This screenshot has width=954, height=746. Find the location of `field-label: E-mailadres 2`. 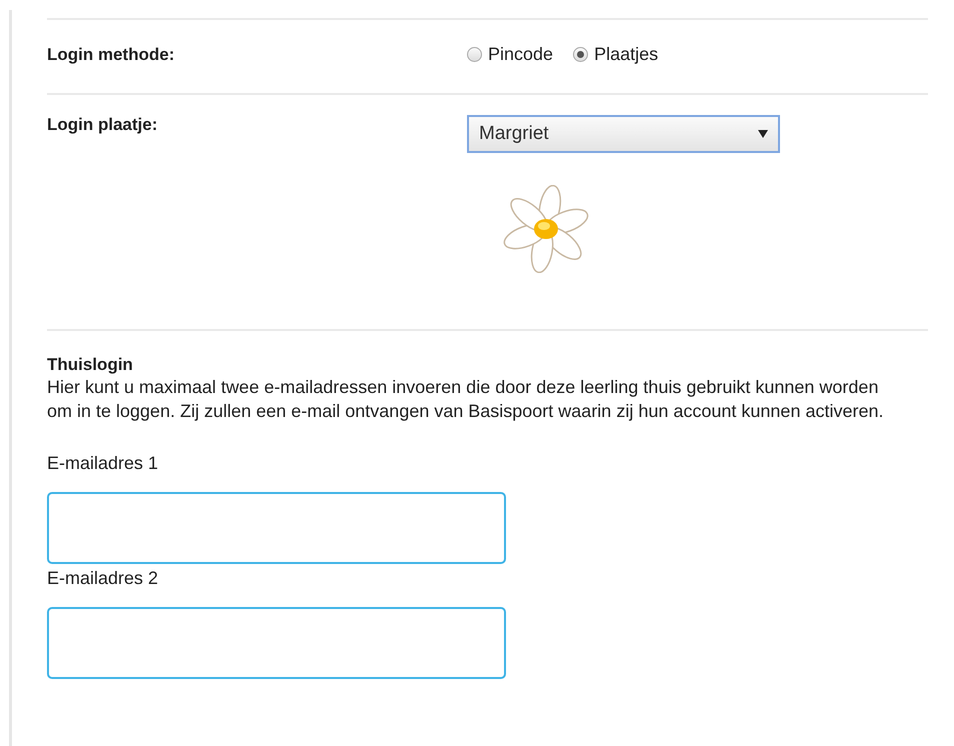

field-label: E-mailadres 2 is located at coordinates (102, 578).